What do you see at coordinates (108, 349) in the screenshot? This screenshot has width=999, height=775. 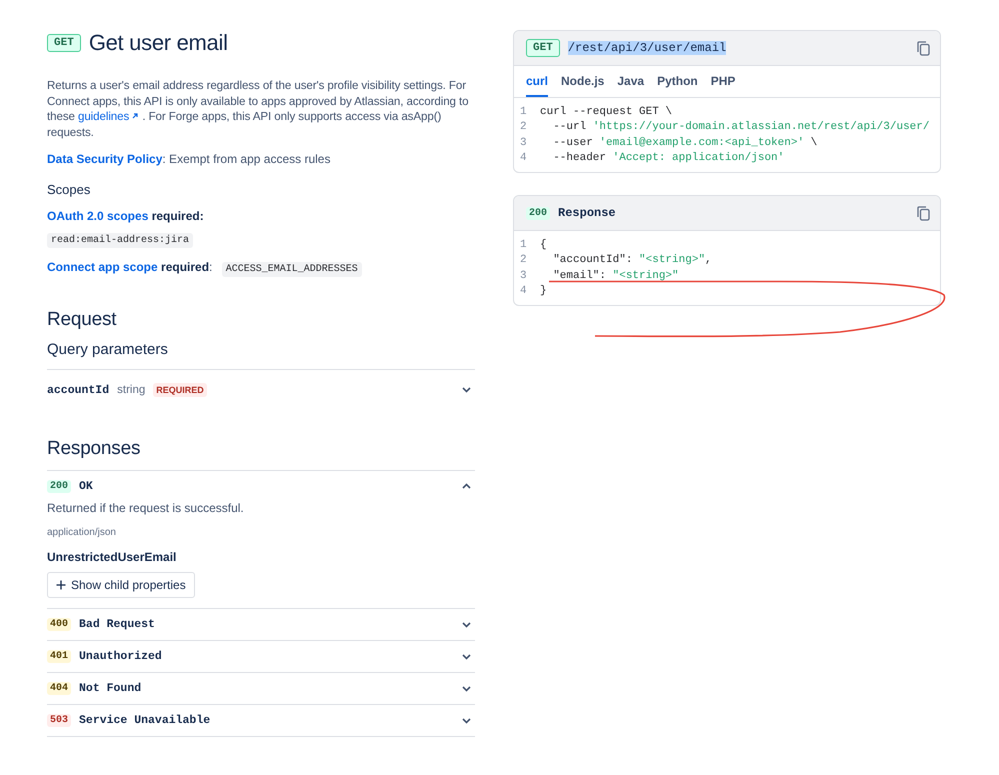 I see `query-parameters-heading: Query parameters` at bounding box center [108, 349].